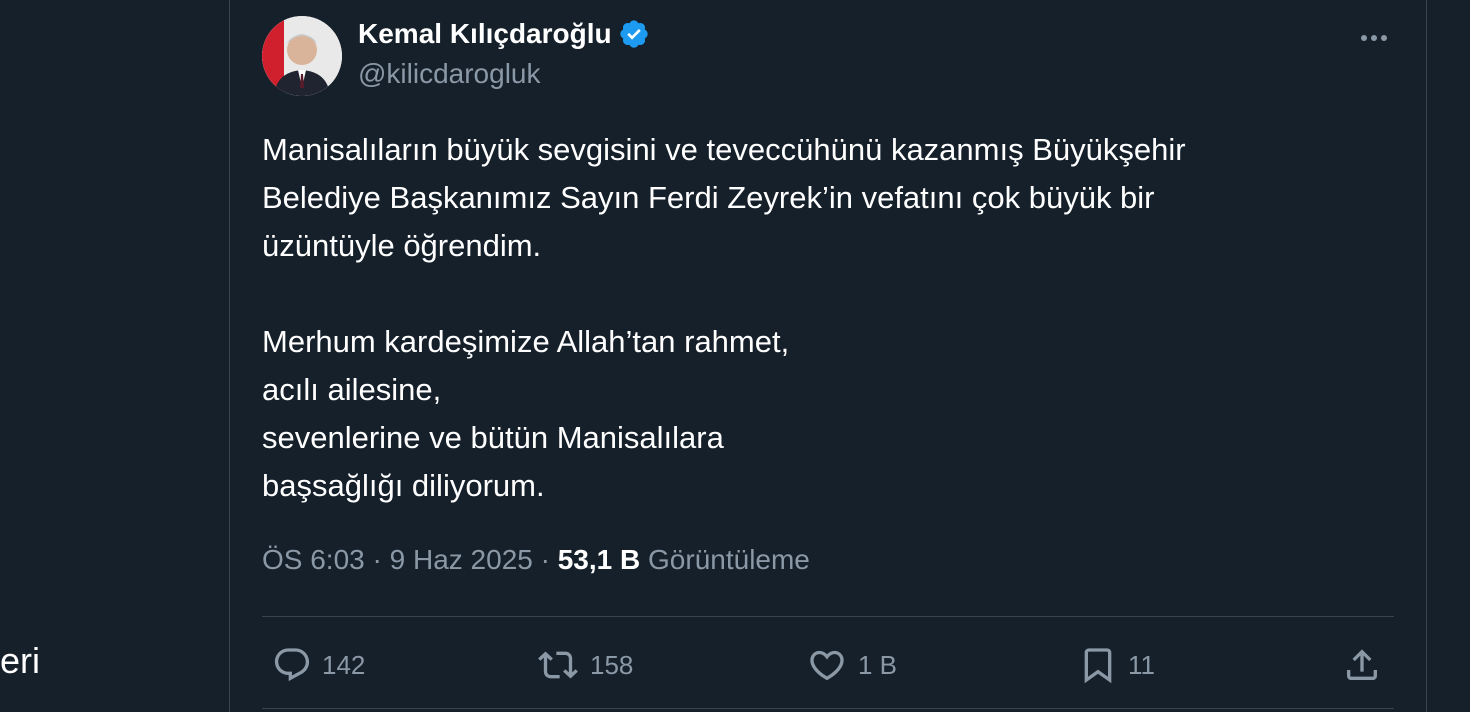  I want to click on column-divider-right, so click(1426, 356).